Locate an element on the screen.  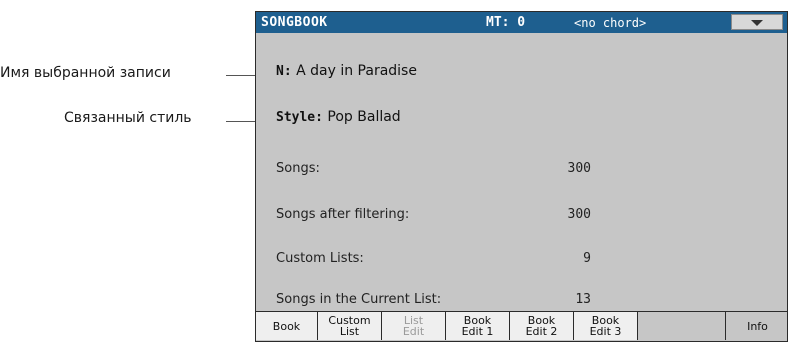
tab-book-edit-2: Book Edit 2 is located at coordinates (542, 326).